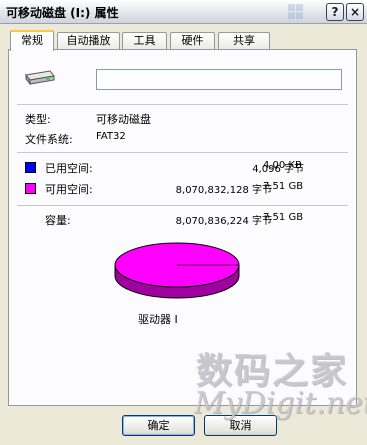 This screenshot has height=445, width=367. I want to click on tab-hardware: 硬件, so click(192, 40).